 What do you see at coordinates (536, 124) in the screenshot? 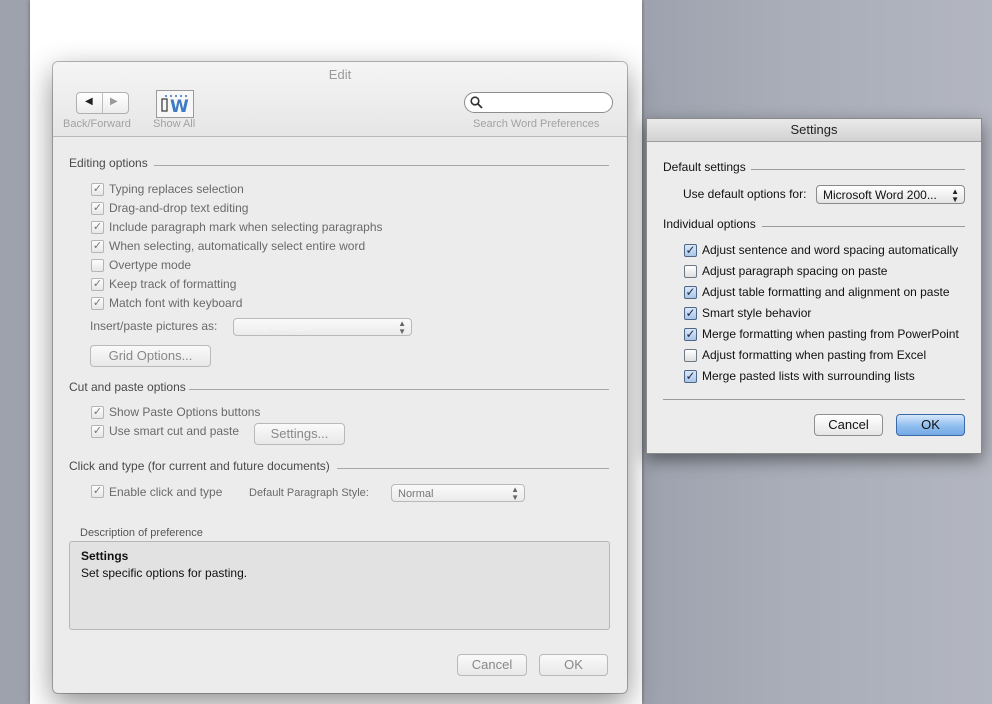
I see `search-caption: Search Word Preferences` at bounding box center [536, 124].